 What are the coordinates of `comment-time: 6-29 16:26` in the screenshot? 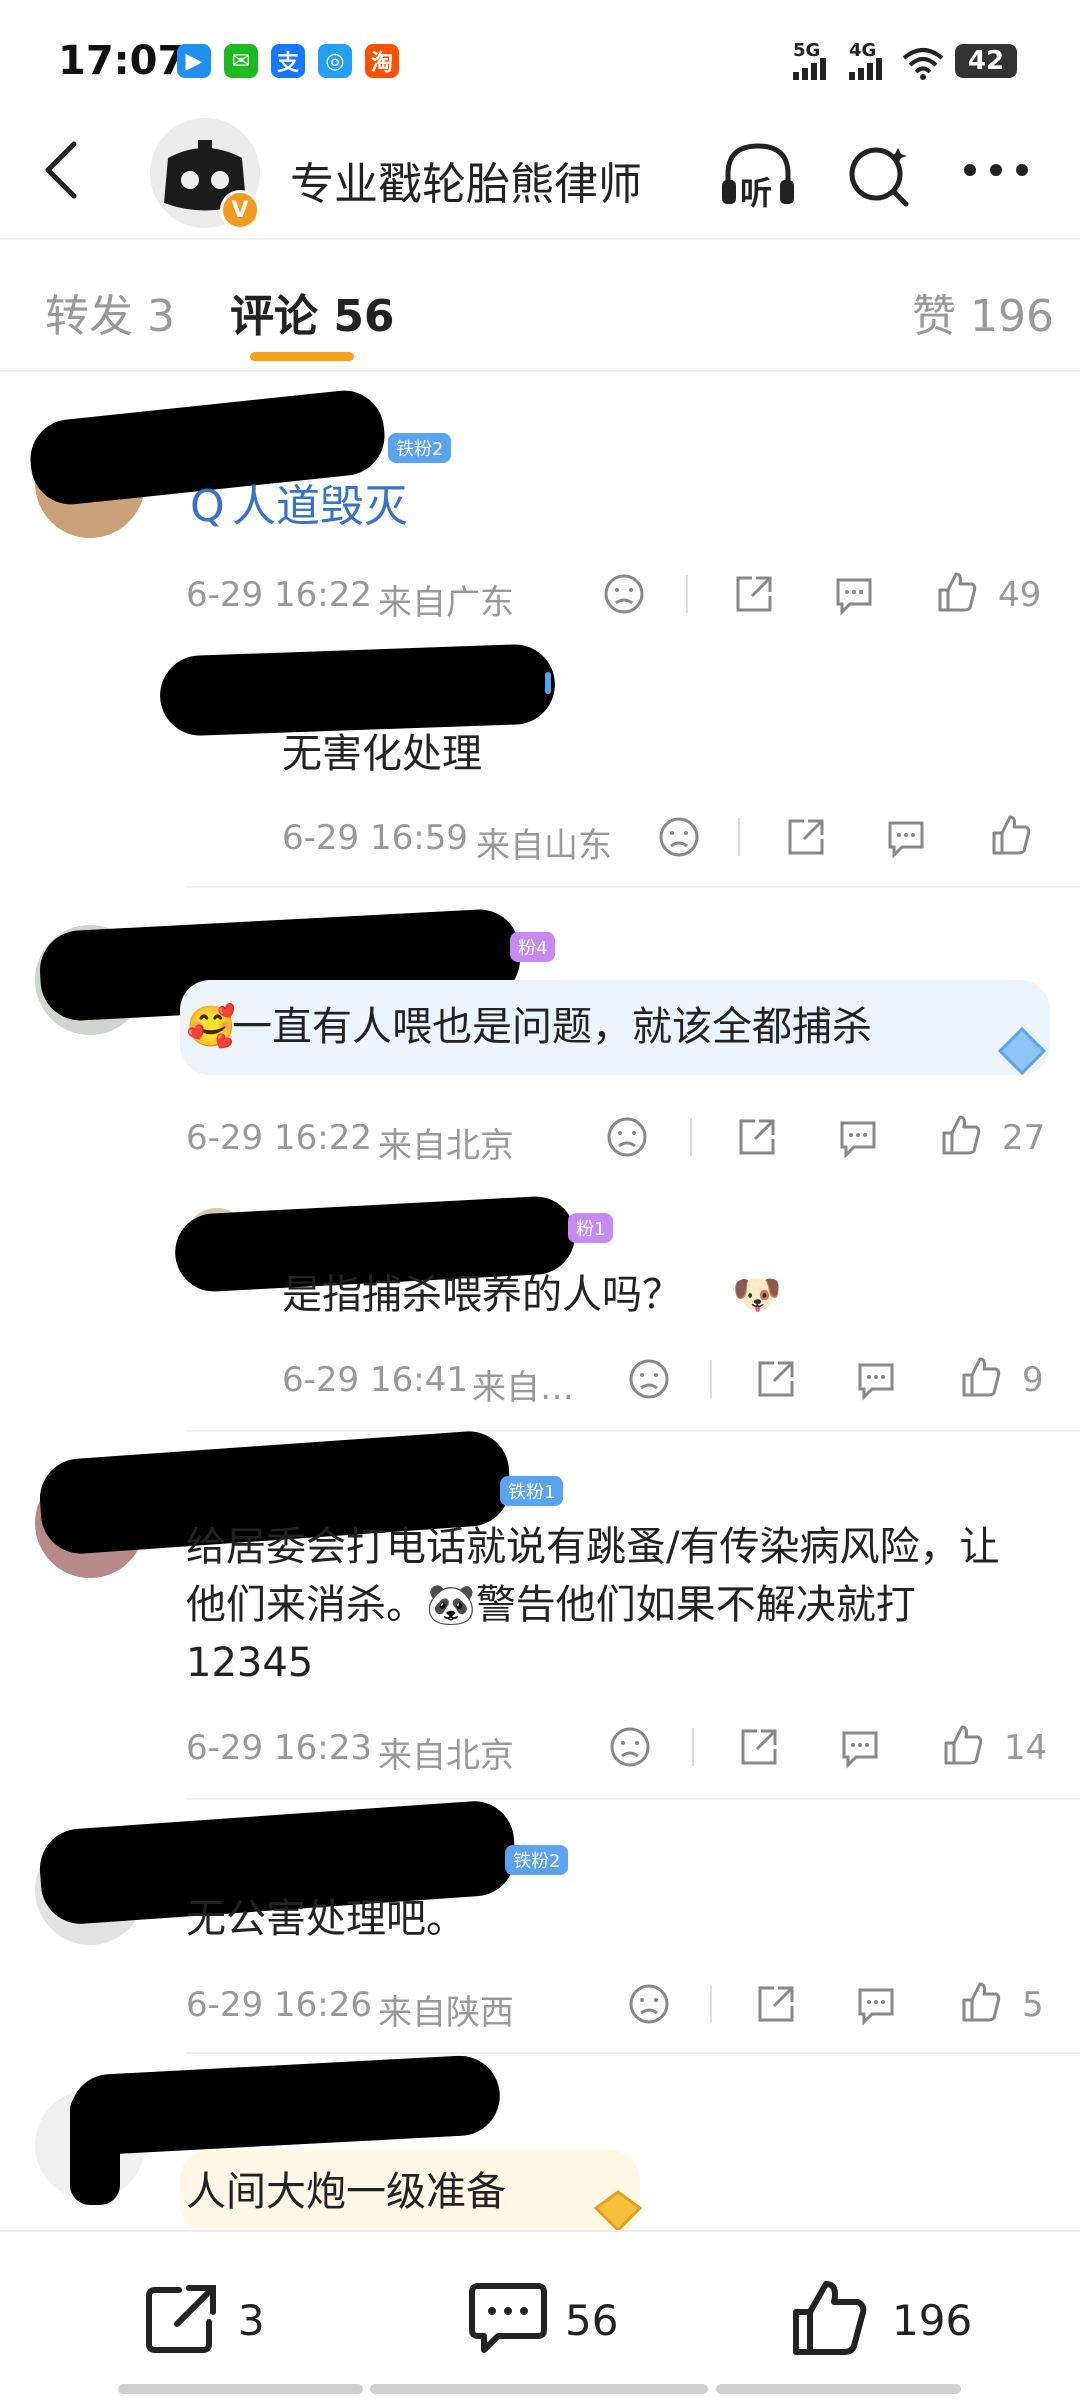 It's located at (279, 2005).